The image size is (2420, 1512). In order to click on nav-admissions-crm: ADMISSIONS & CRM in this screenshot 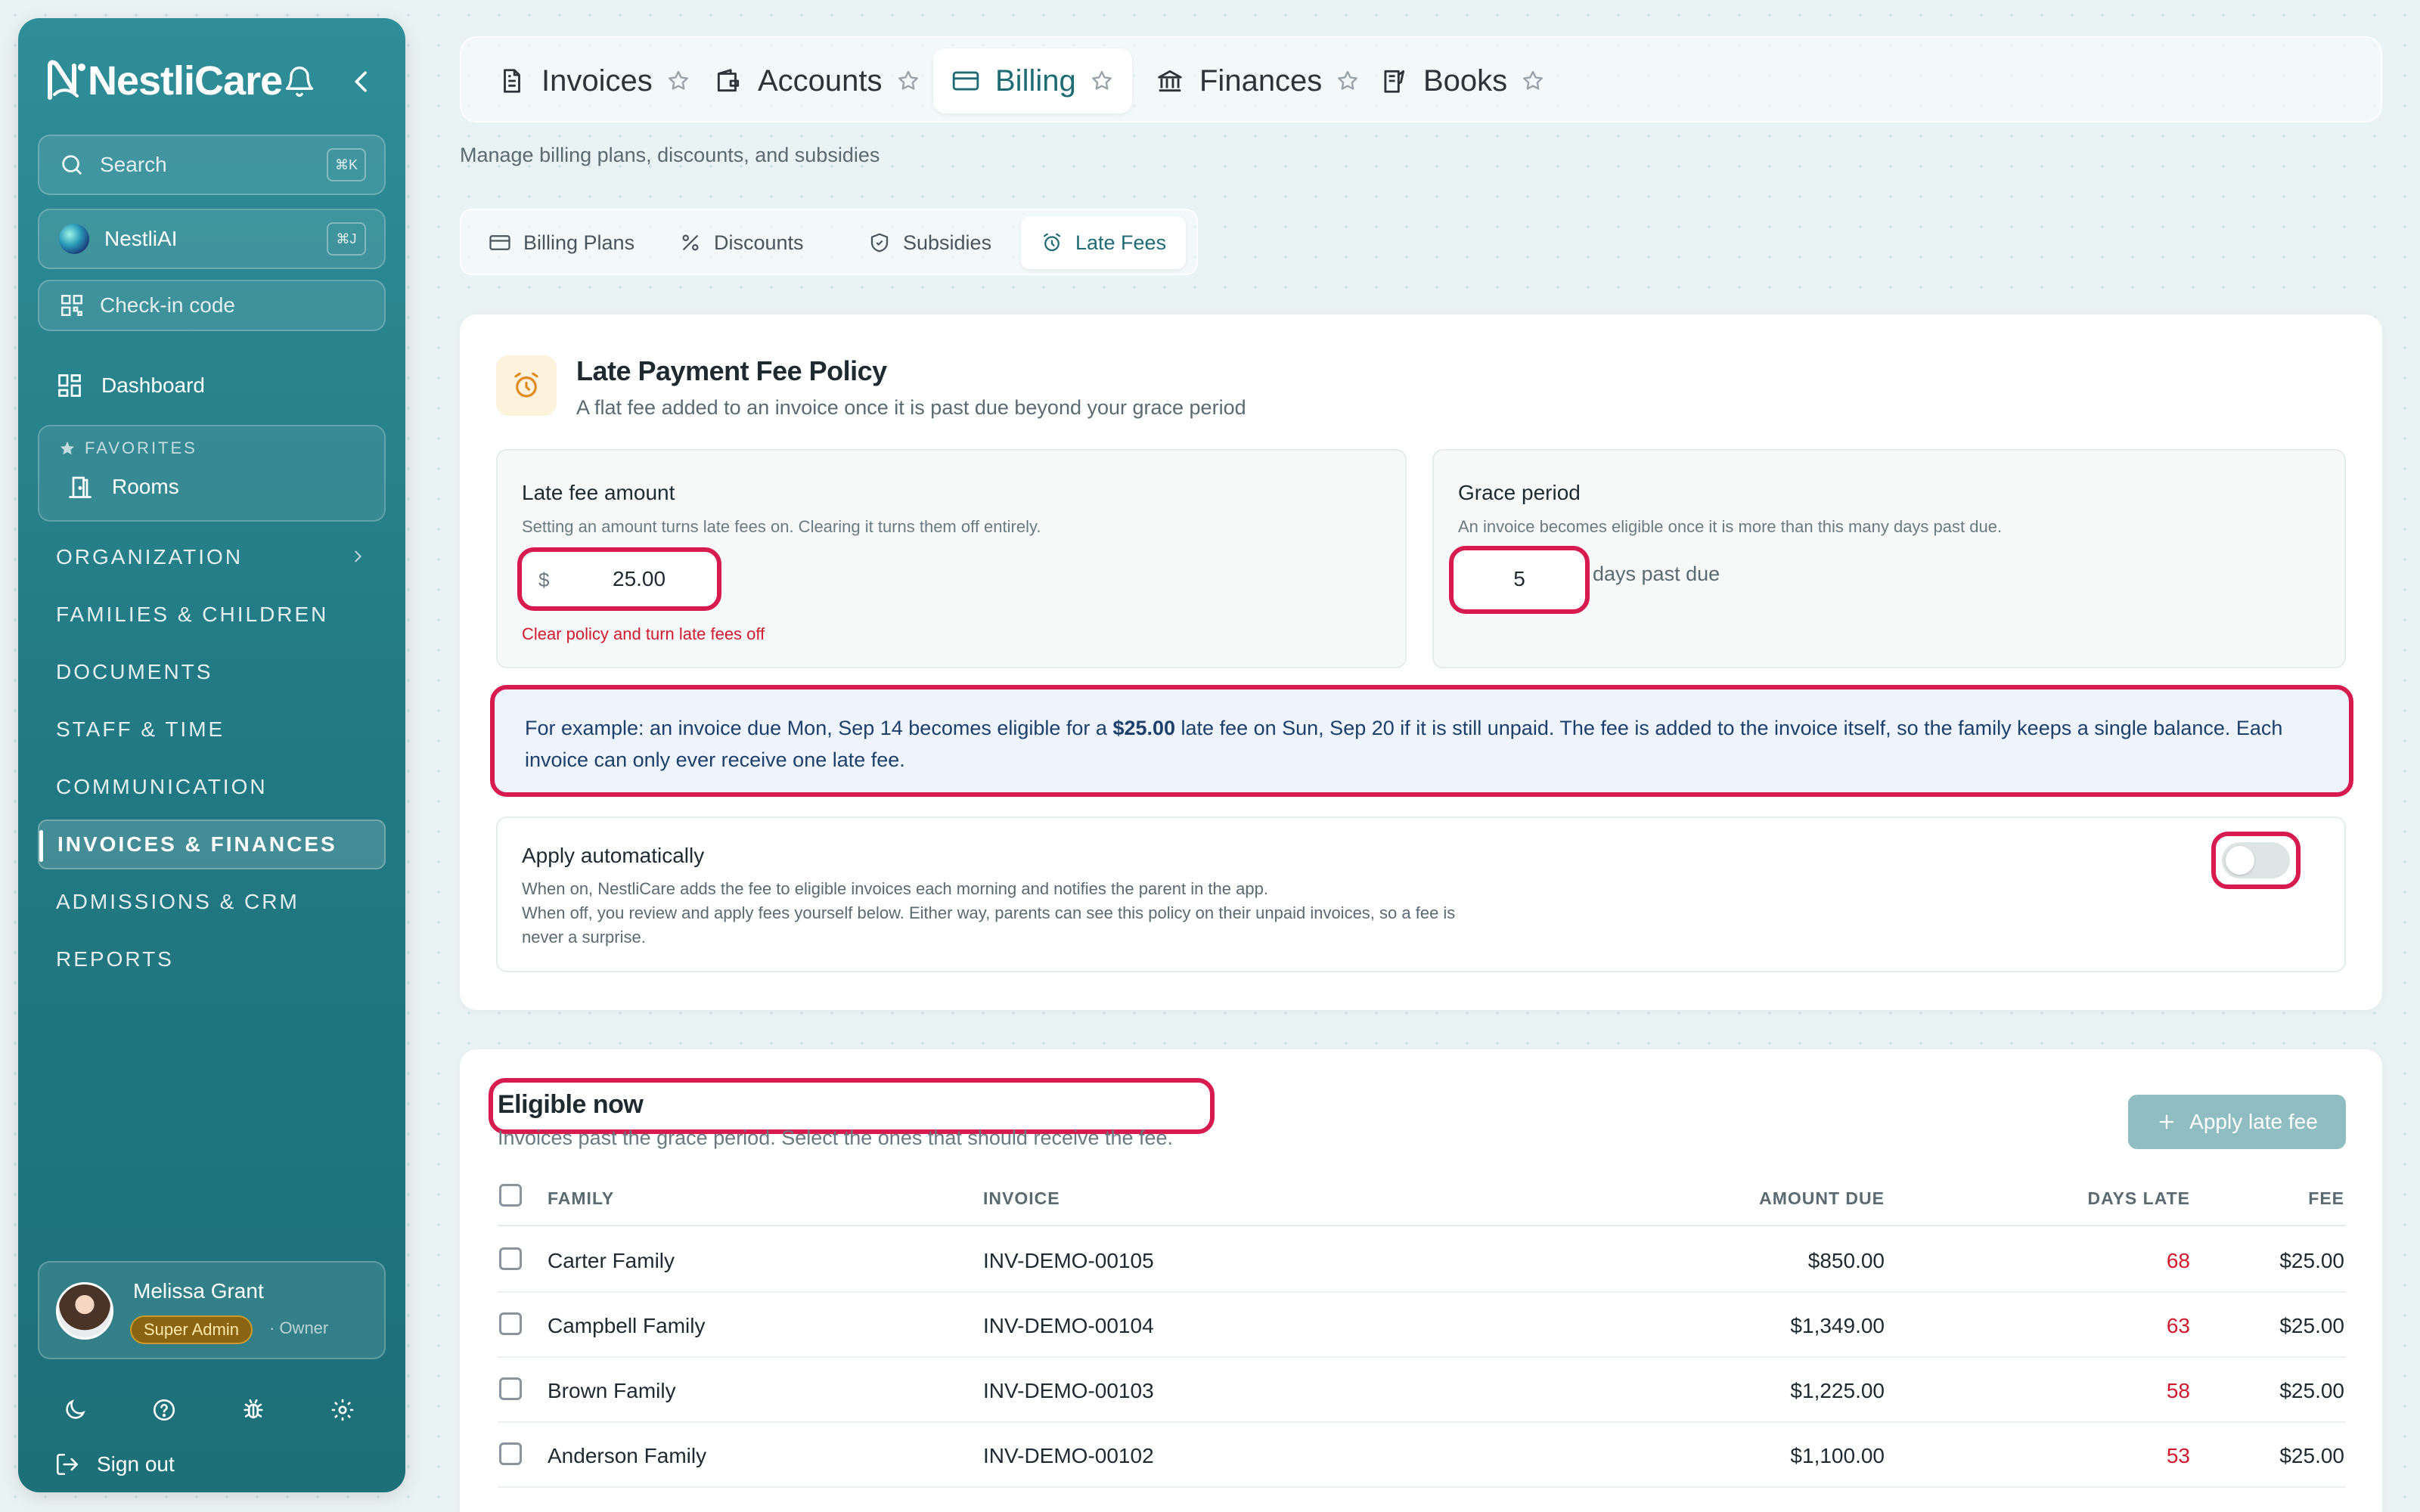, I will do `click(212, 902)`.